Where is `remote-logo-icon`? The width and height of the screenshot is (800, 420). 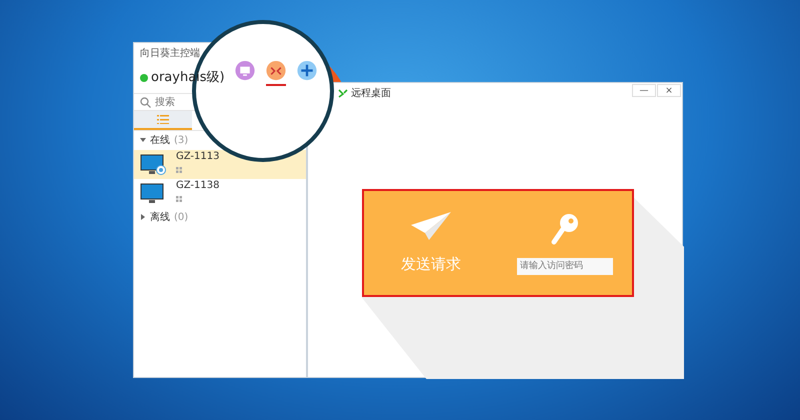
remote-logo-icon is located at coordinates (343, 93).